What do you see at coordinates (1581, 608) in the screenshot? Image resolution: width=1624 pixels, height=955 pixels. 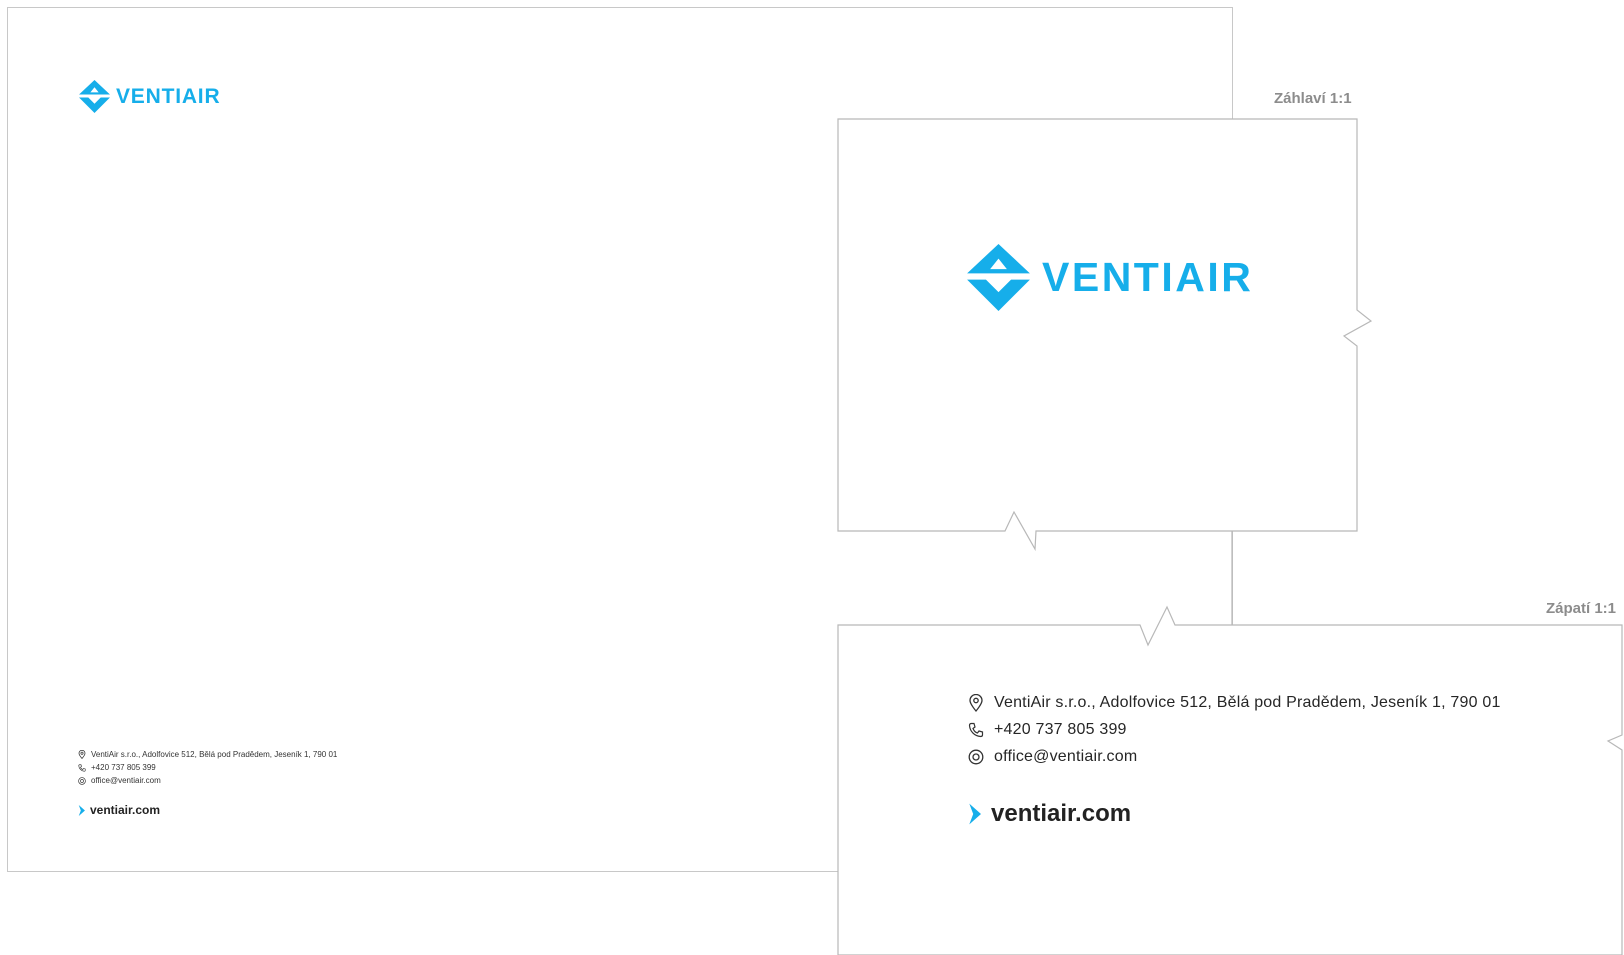 I see `footer-scale-label: Zápatí 1:1` at bounding box center [1581, 608].